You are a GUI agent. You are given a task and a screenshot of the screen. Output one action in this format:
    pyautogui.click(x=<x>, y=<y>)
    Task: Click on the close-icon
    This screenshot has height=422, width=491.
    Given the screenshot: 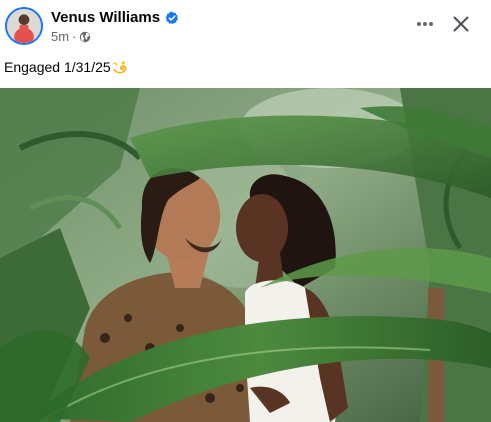 What is the action you would take?
    pyautogui.click(x=461, y=26)
    